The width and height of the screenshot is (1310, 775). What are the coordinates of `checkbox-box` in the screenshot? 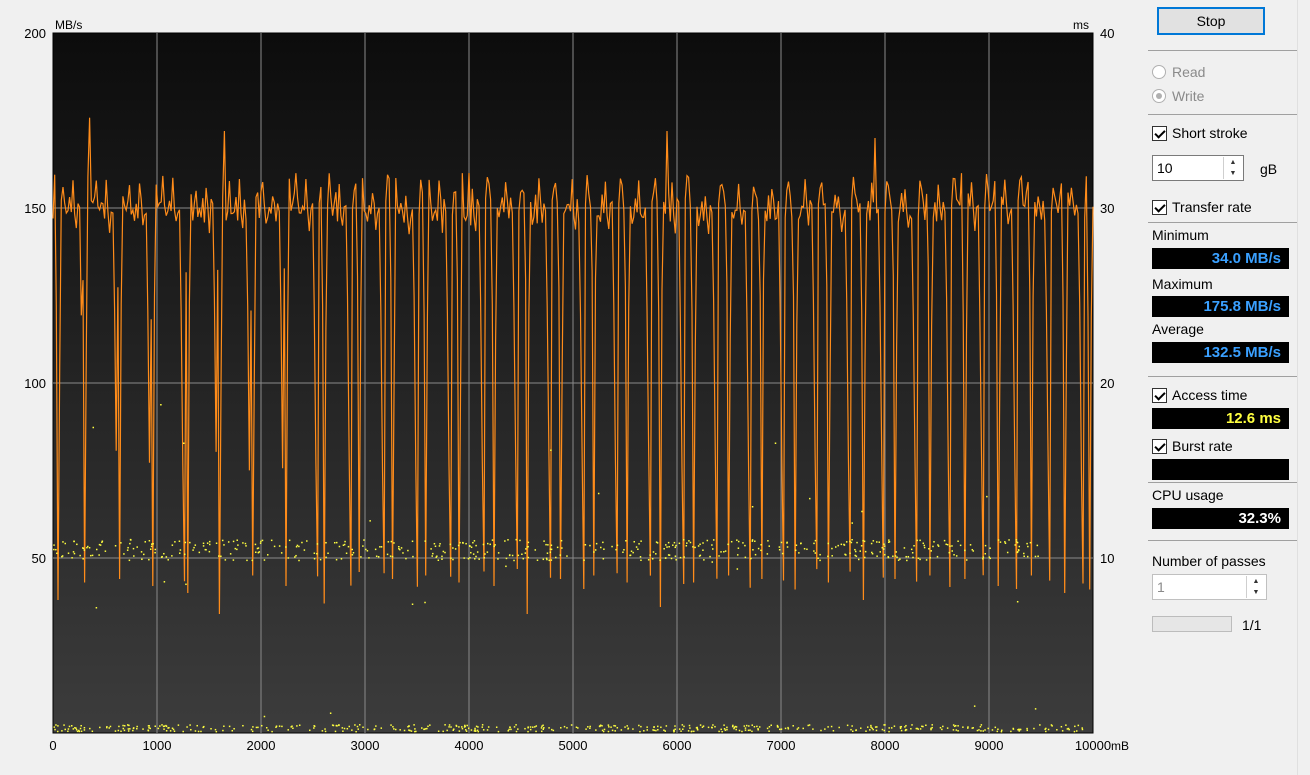 It's located at (1159, 446).